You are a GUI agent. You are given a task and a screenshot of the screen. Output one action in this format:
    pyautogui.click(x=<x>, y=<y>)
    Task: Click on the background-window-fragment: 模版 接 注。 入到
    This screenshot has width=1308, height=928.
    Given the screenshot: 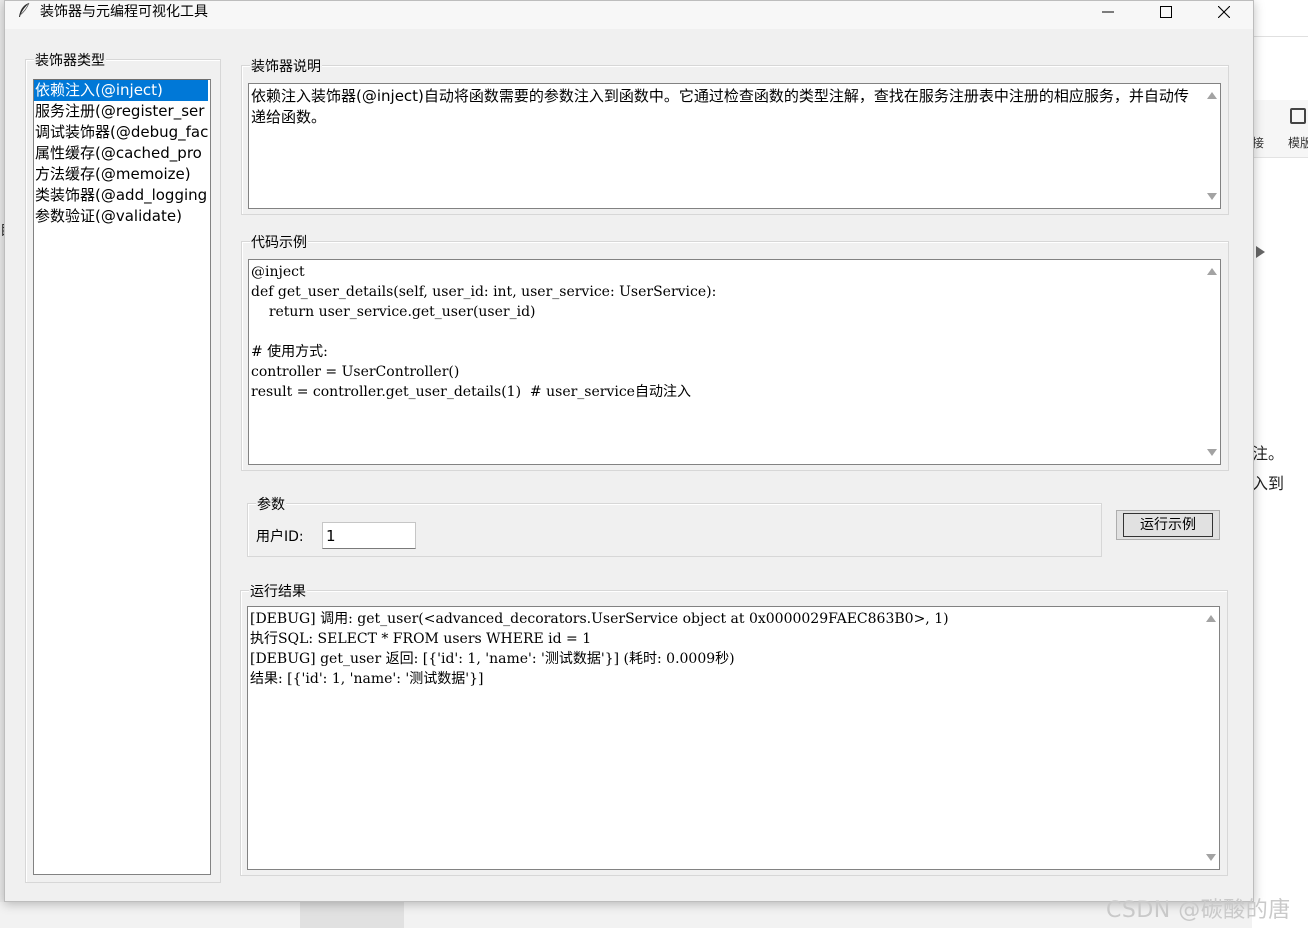 What is the action you would take?
    pyautogui.click(x=1280, y=464)
    